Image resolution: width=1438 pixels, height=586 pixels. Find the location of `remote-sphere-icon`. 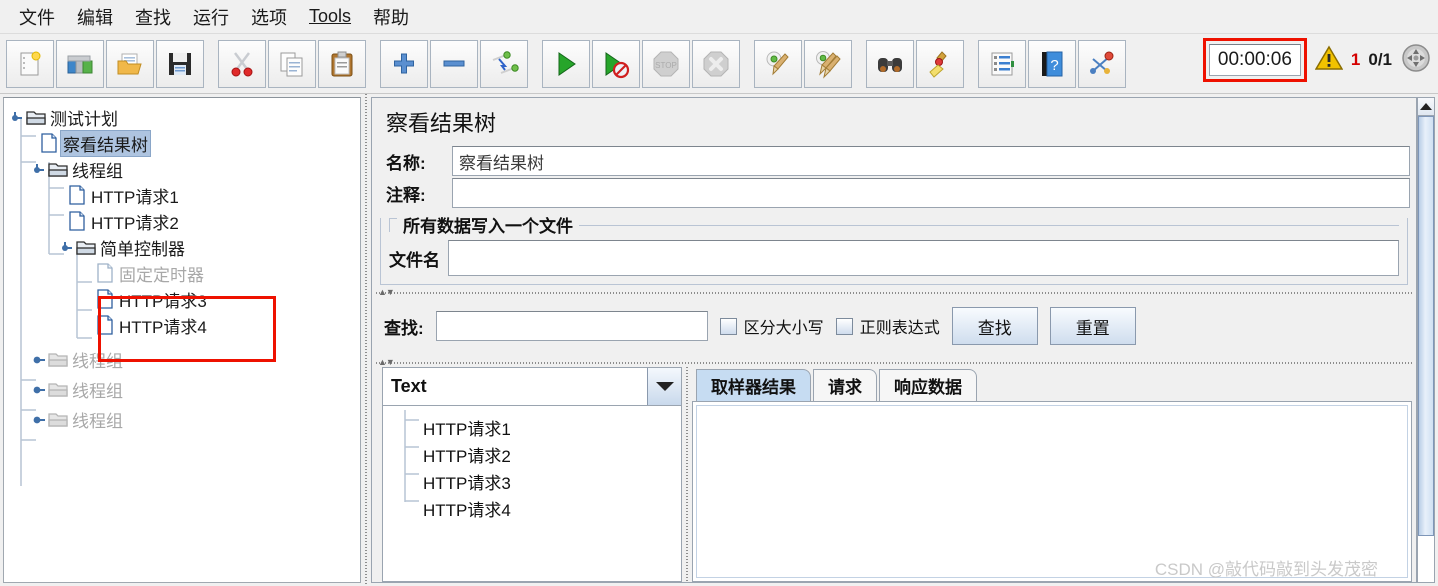

remote-sphere-icon is located at coordinates (1416, 60).